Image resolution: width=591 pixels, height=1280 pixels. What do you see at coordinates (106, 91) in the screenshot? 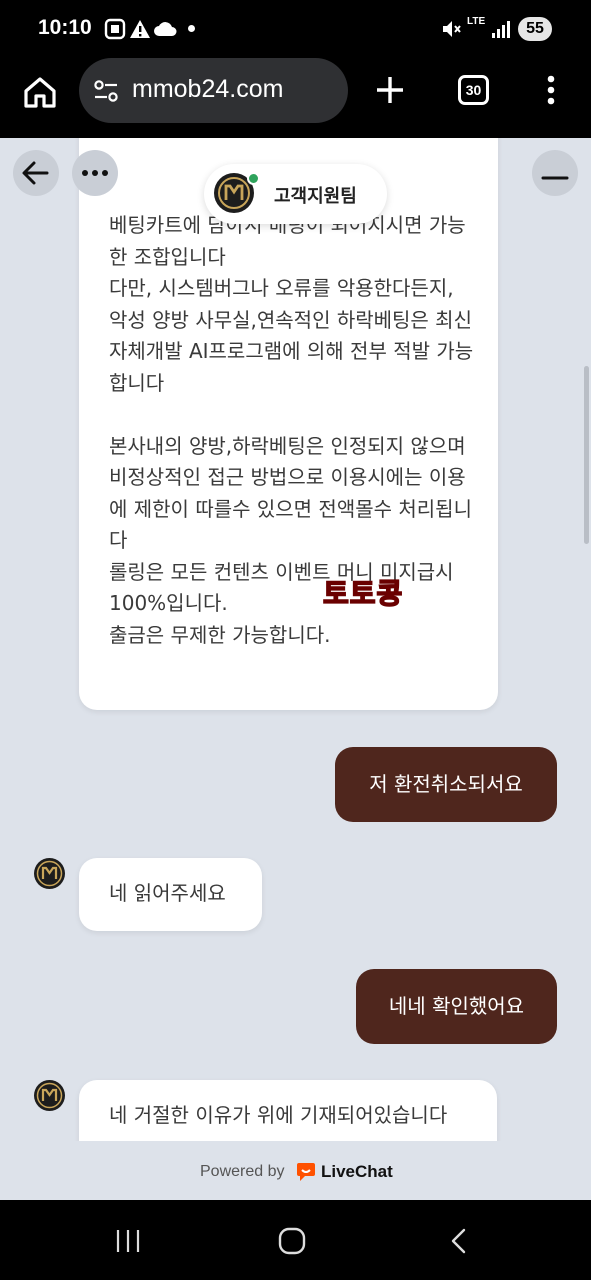
I see `site-settings-icon` at bounding box center [106, 91].